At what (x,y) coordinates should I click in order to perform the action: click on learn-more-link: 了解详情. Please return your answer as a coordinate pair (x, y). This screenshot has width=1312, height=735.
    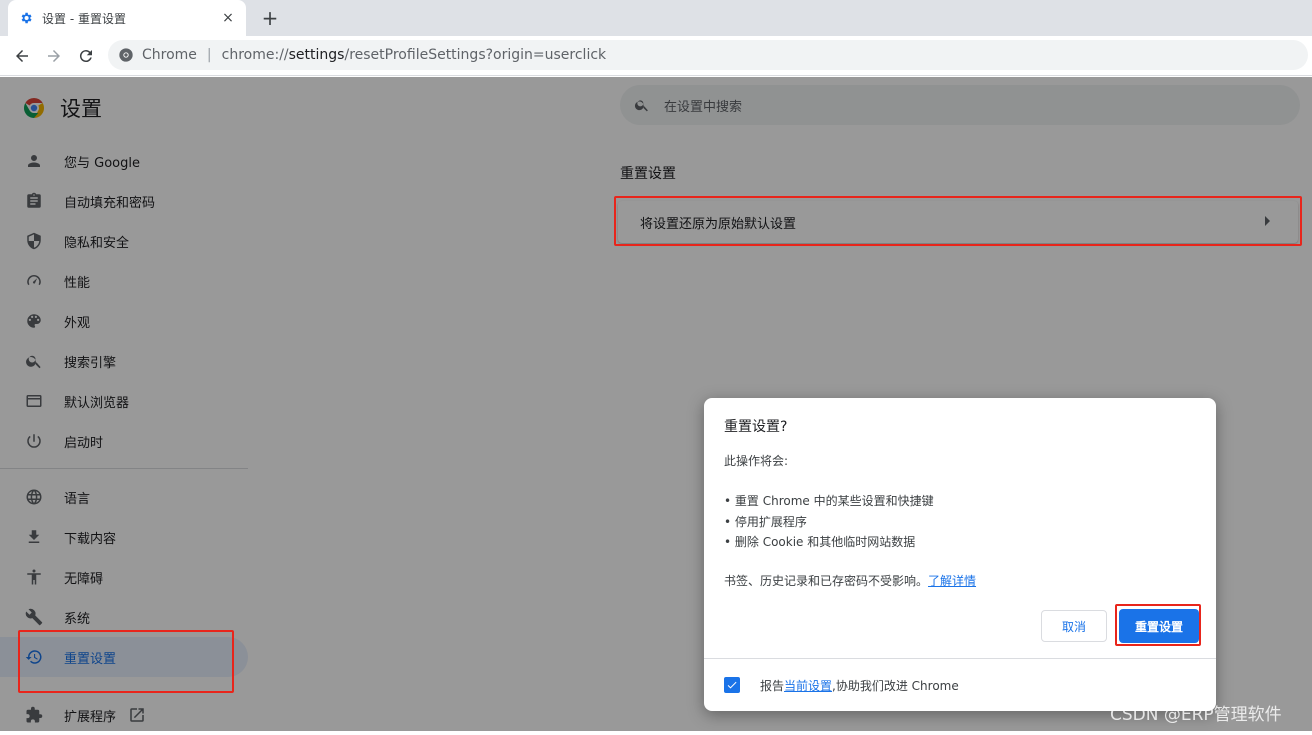
    Looking at the image, I should click on (952, 581).